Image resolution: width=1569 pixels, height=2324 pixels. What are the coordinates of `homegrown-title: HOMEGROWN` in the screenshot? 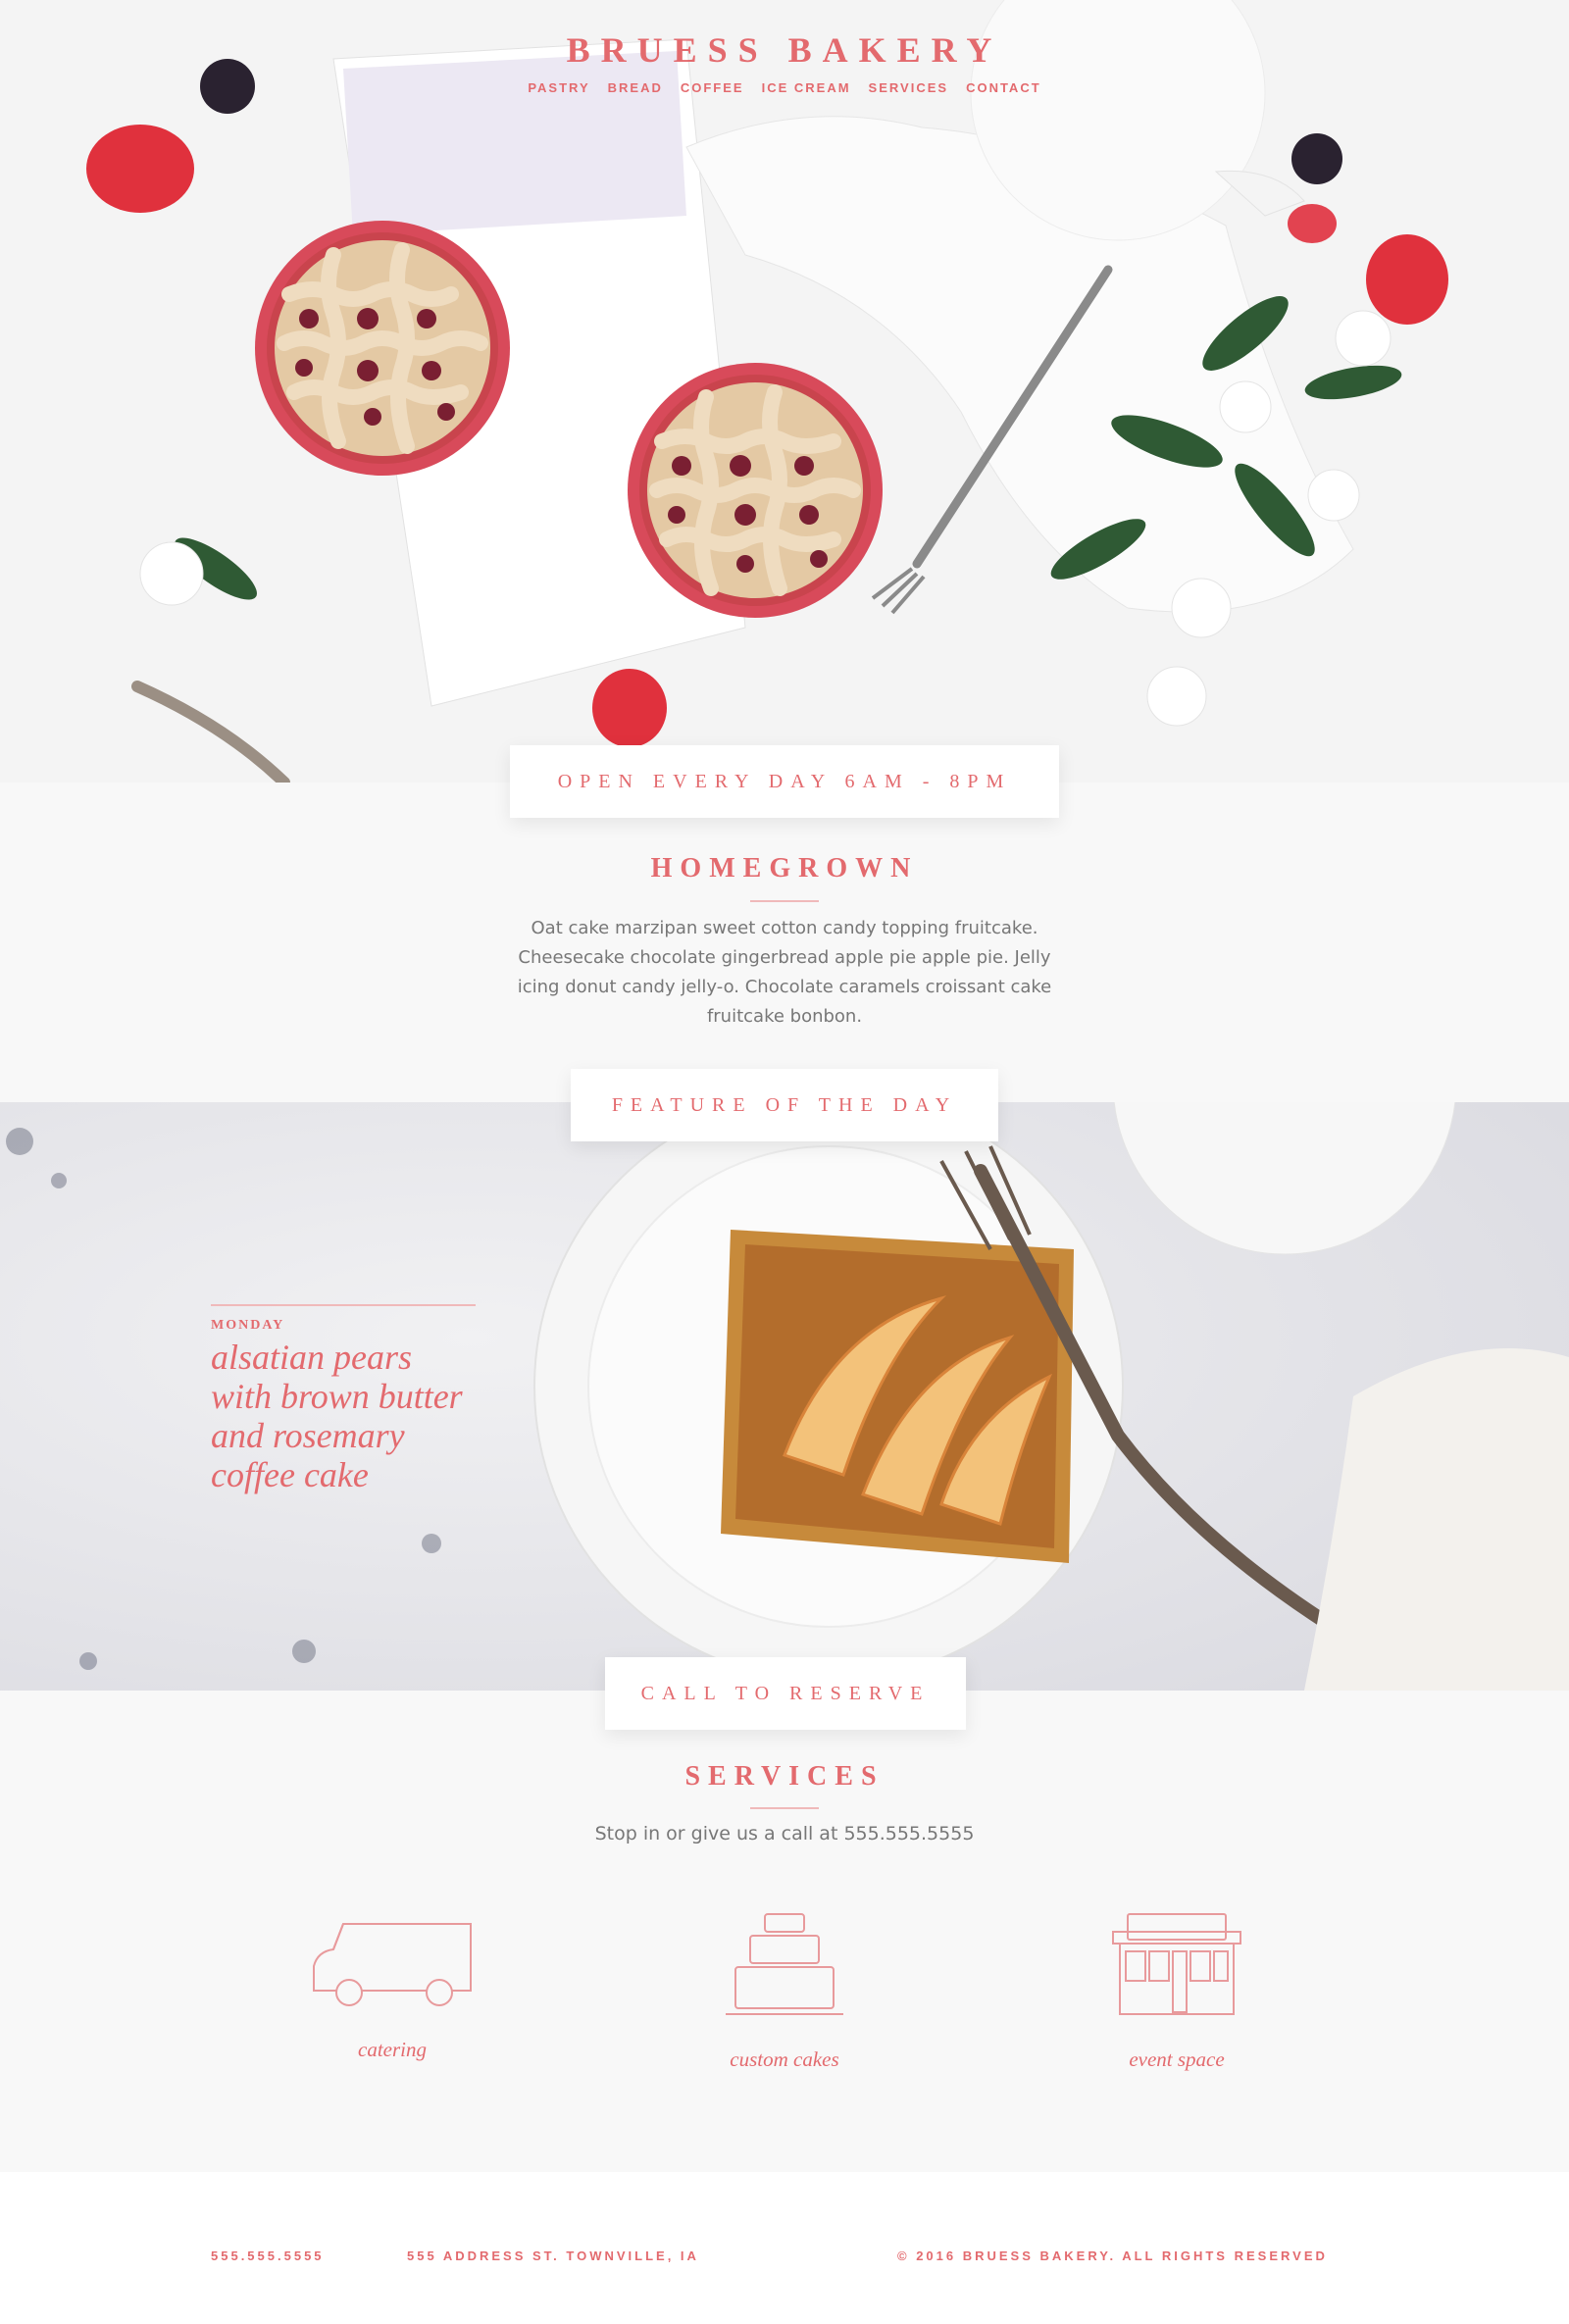 It's located at (784, 868).